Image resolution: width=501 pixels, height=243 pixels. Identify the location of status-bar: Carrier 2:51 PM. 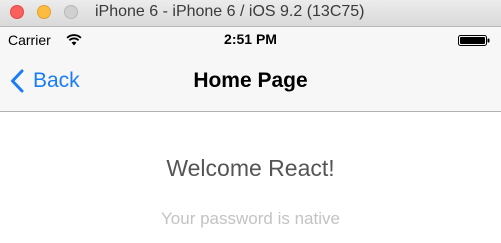
(250, 39).